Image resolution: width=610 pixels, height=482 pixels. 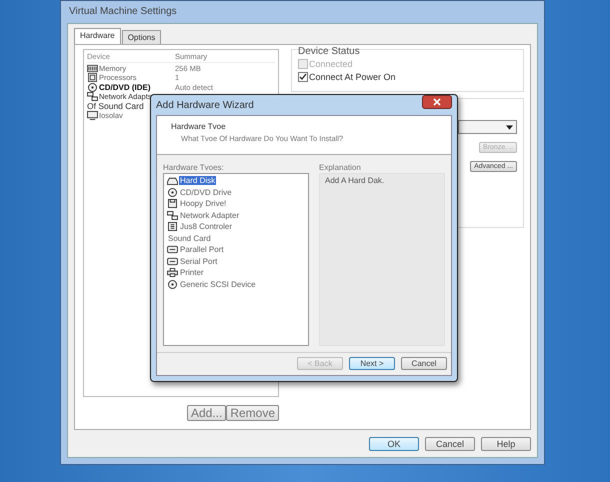 I want to click on dialog-button: OK, so click(x=394, y=444).